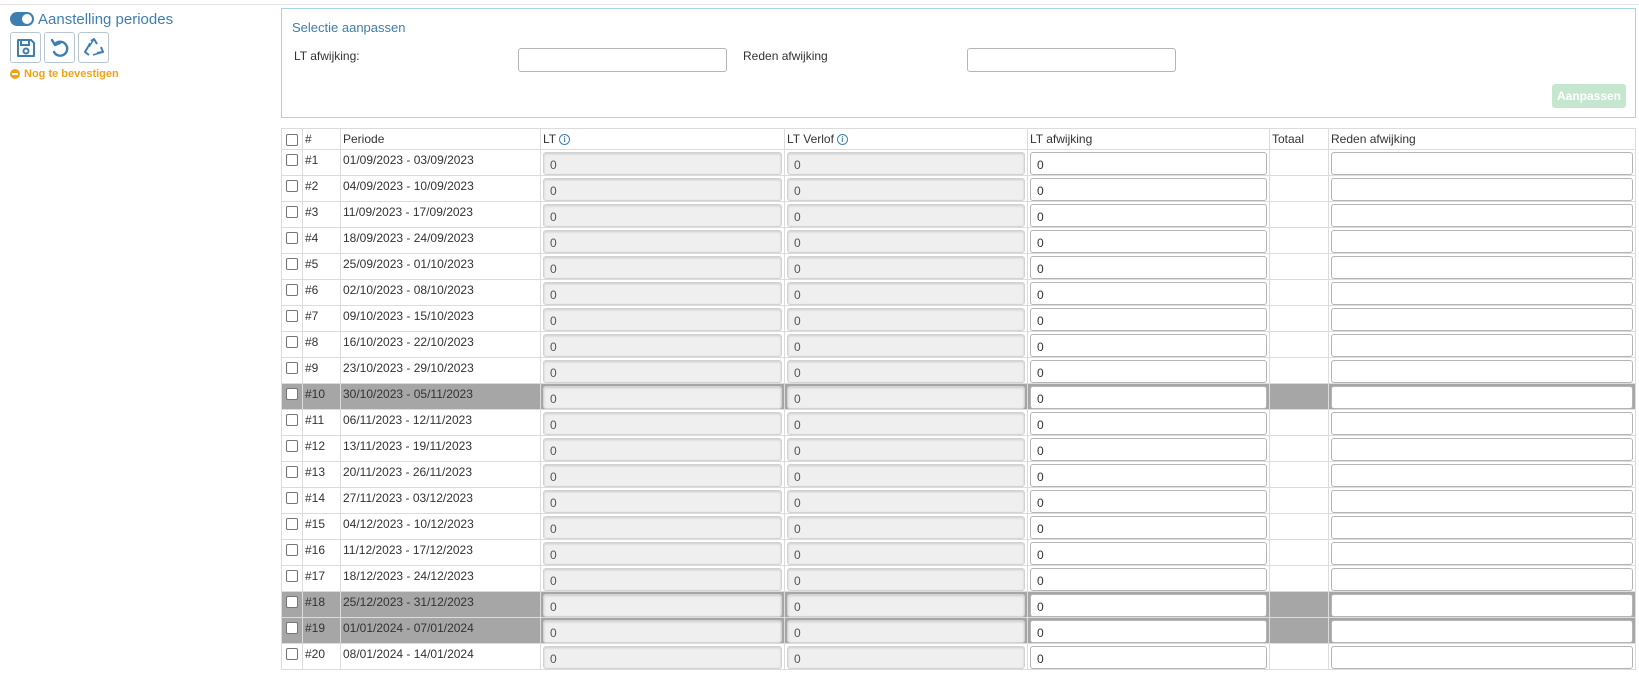 This screenshot has width=1639, height=673. I want to click on toggle-icon, so click(22, 19).